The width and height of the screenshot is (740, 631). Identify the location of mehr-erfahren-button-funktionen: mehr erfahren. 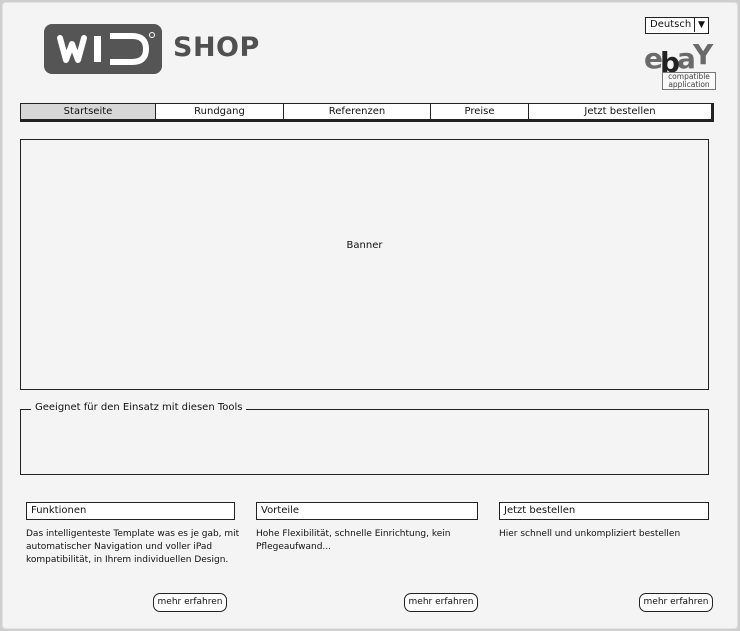
(190, 602).